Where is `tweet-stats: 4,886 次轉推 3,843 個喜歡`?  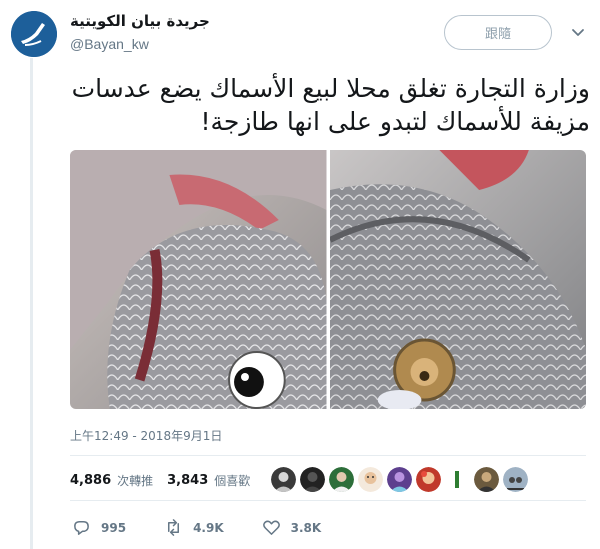
tweet-stats: 4,886 次轉推 3,843 個喜歡 is located at coordinates (167, 480).